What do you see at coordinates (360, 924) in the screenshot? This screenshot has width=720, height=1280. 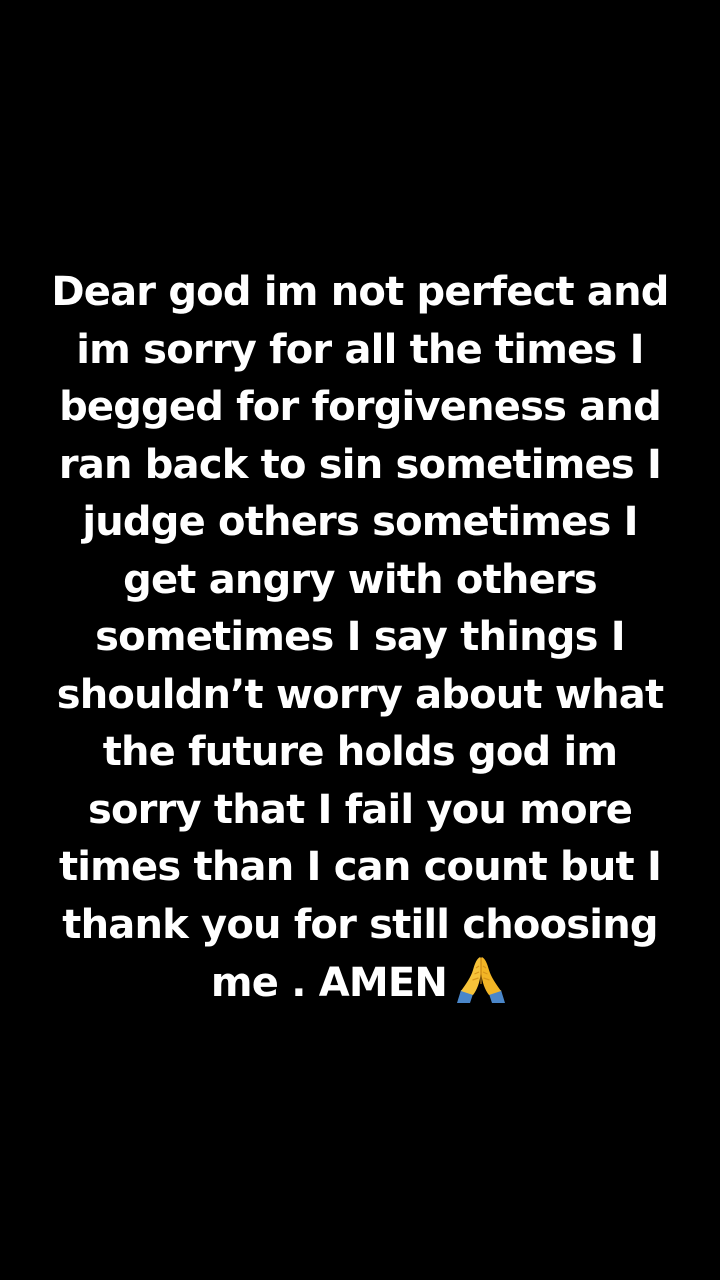 I see `prayer-line: thank you for still choosing` at bounding box center [360, 924].